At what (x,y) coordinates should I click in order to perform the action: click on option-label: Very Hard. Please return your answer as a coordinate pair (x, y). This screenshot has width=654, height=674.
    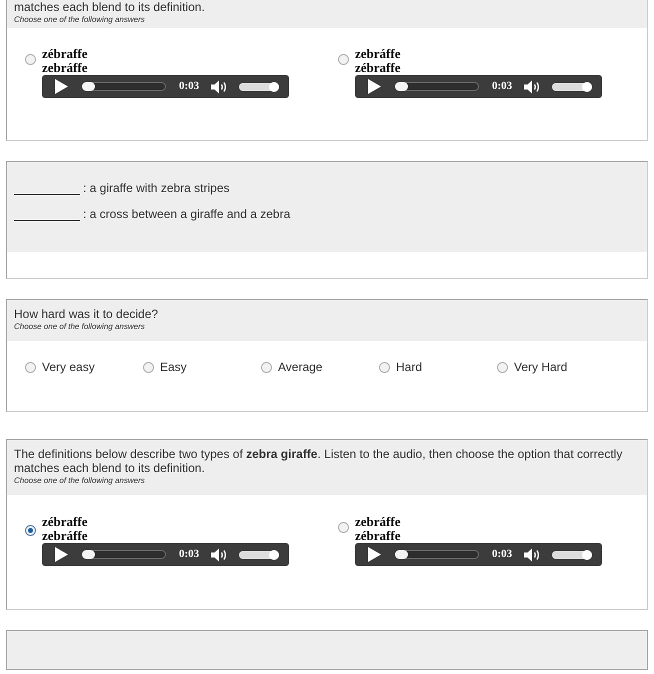
    Looking at the image, I should click on (541, 367).